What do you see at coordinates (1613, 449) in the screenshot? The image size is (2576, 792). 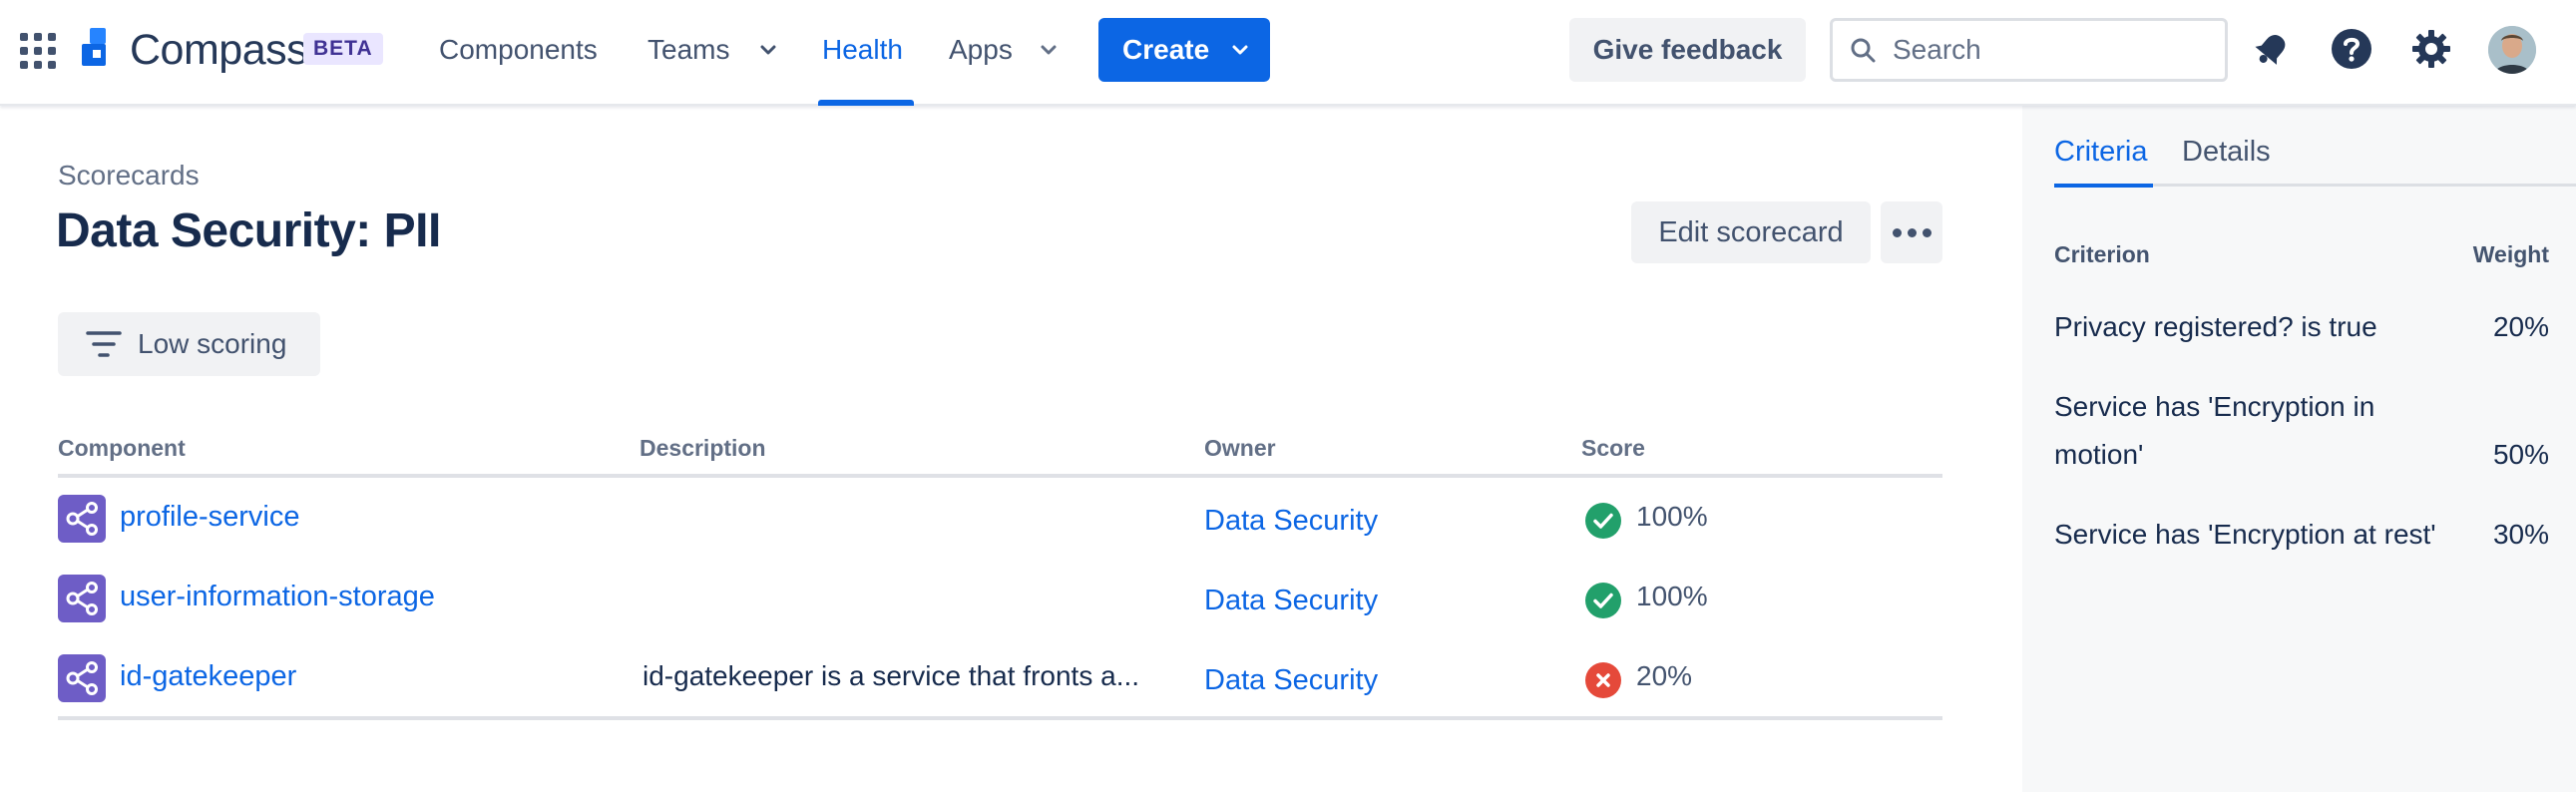 I see `column-header-score: Score` at bounding box center [1613, 449].